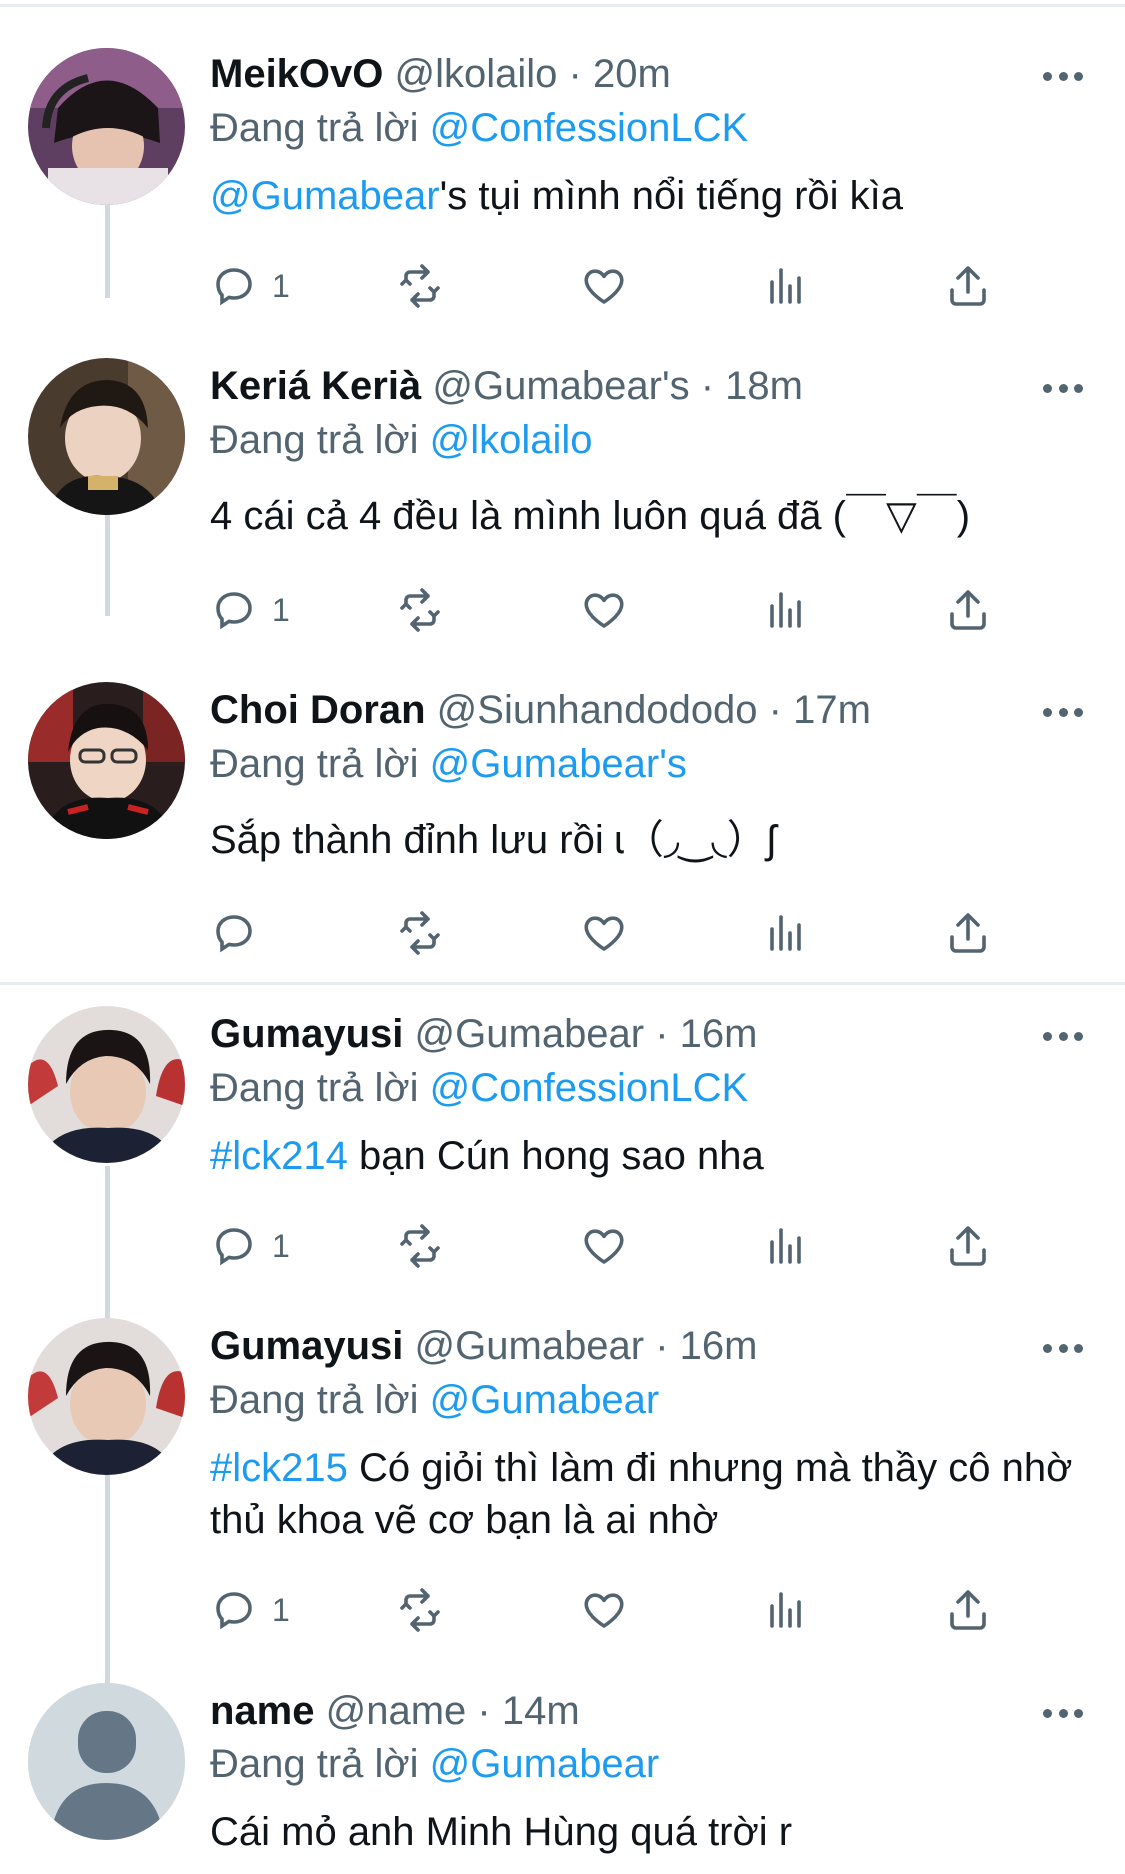 The width and height of the screenshot is (1125, 1874). Describe the element at coordinates (597, 710) in the screenshot. I see `handle: @Siunhandododo` at that location.